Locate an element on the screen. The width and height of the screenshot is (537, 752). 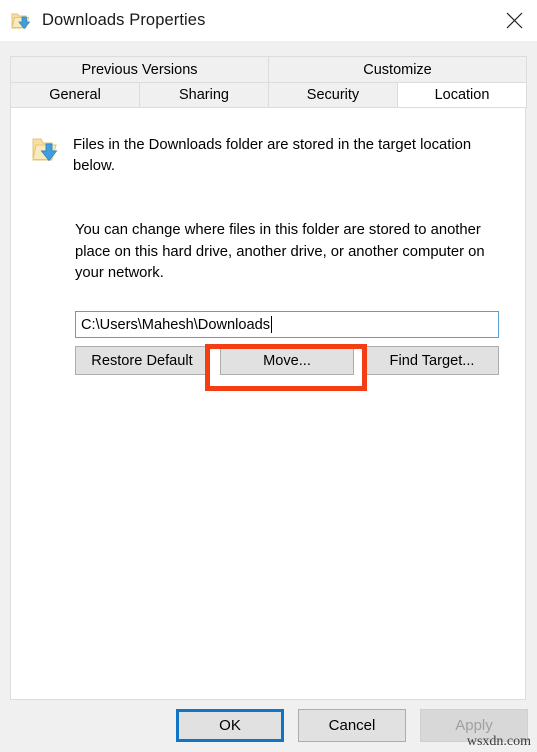
tab-row-top: Previous Versions Customize is located at coordinates (268, 69).